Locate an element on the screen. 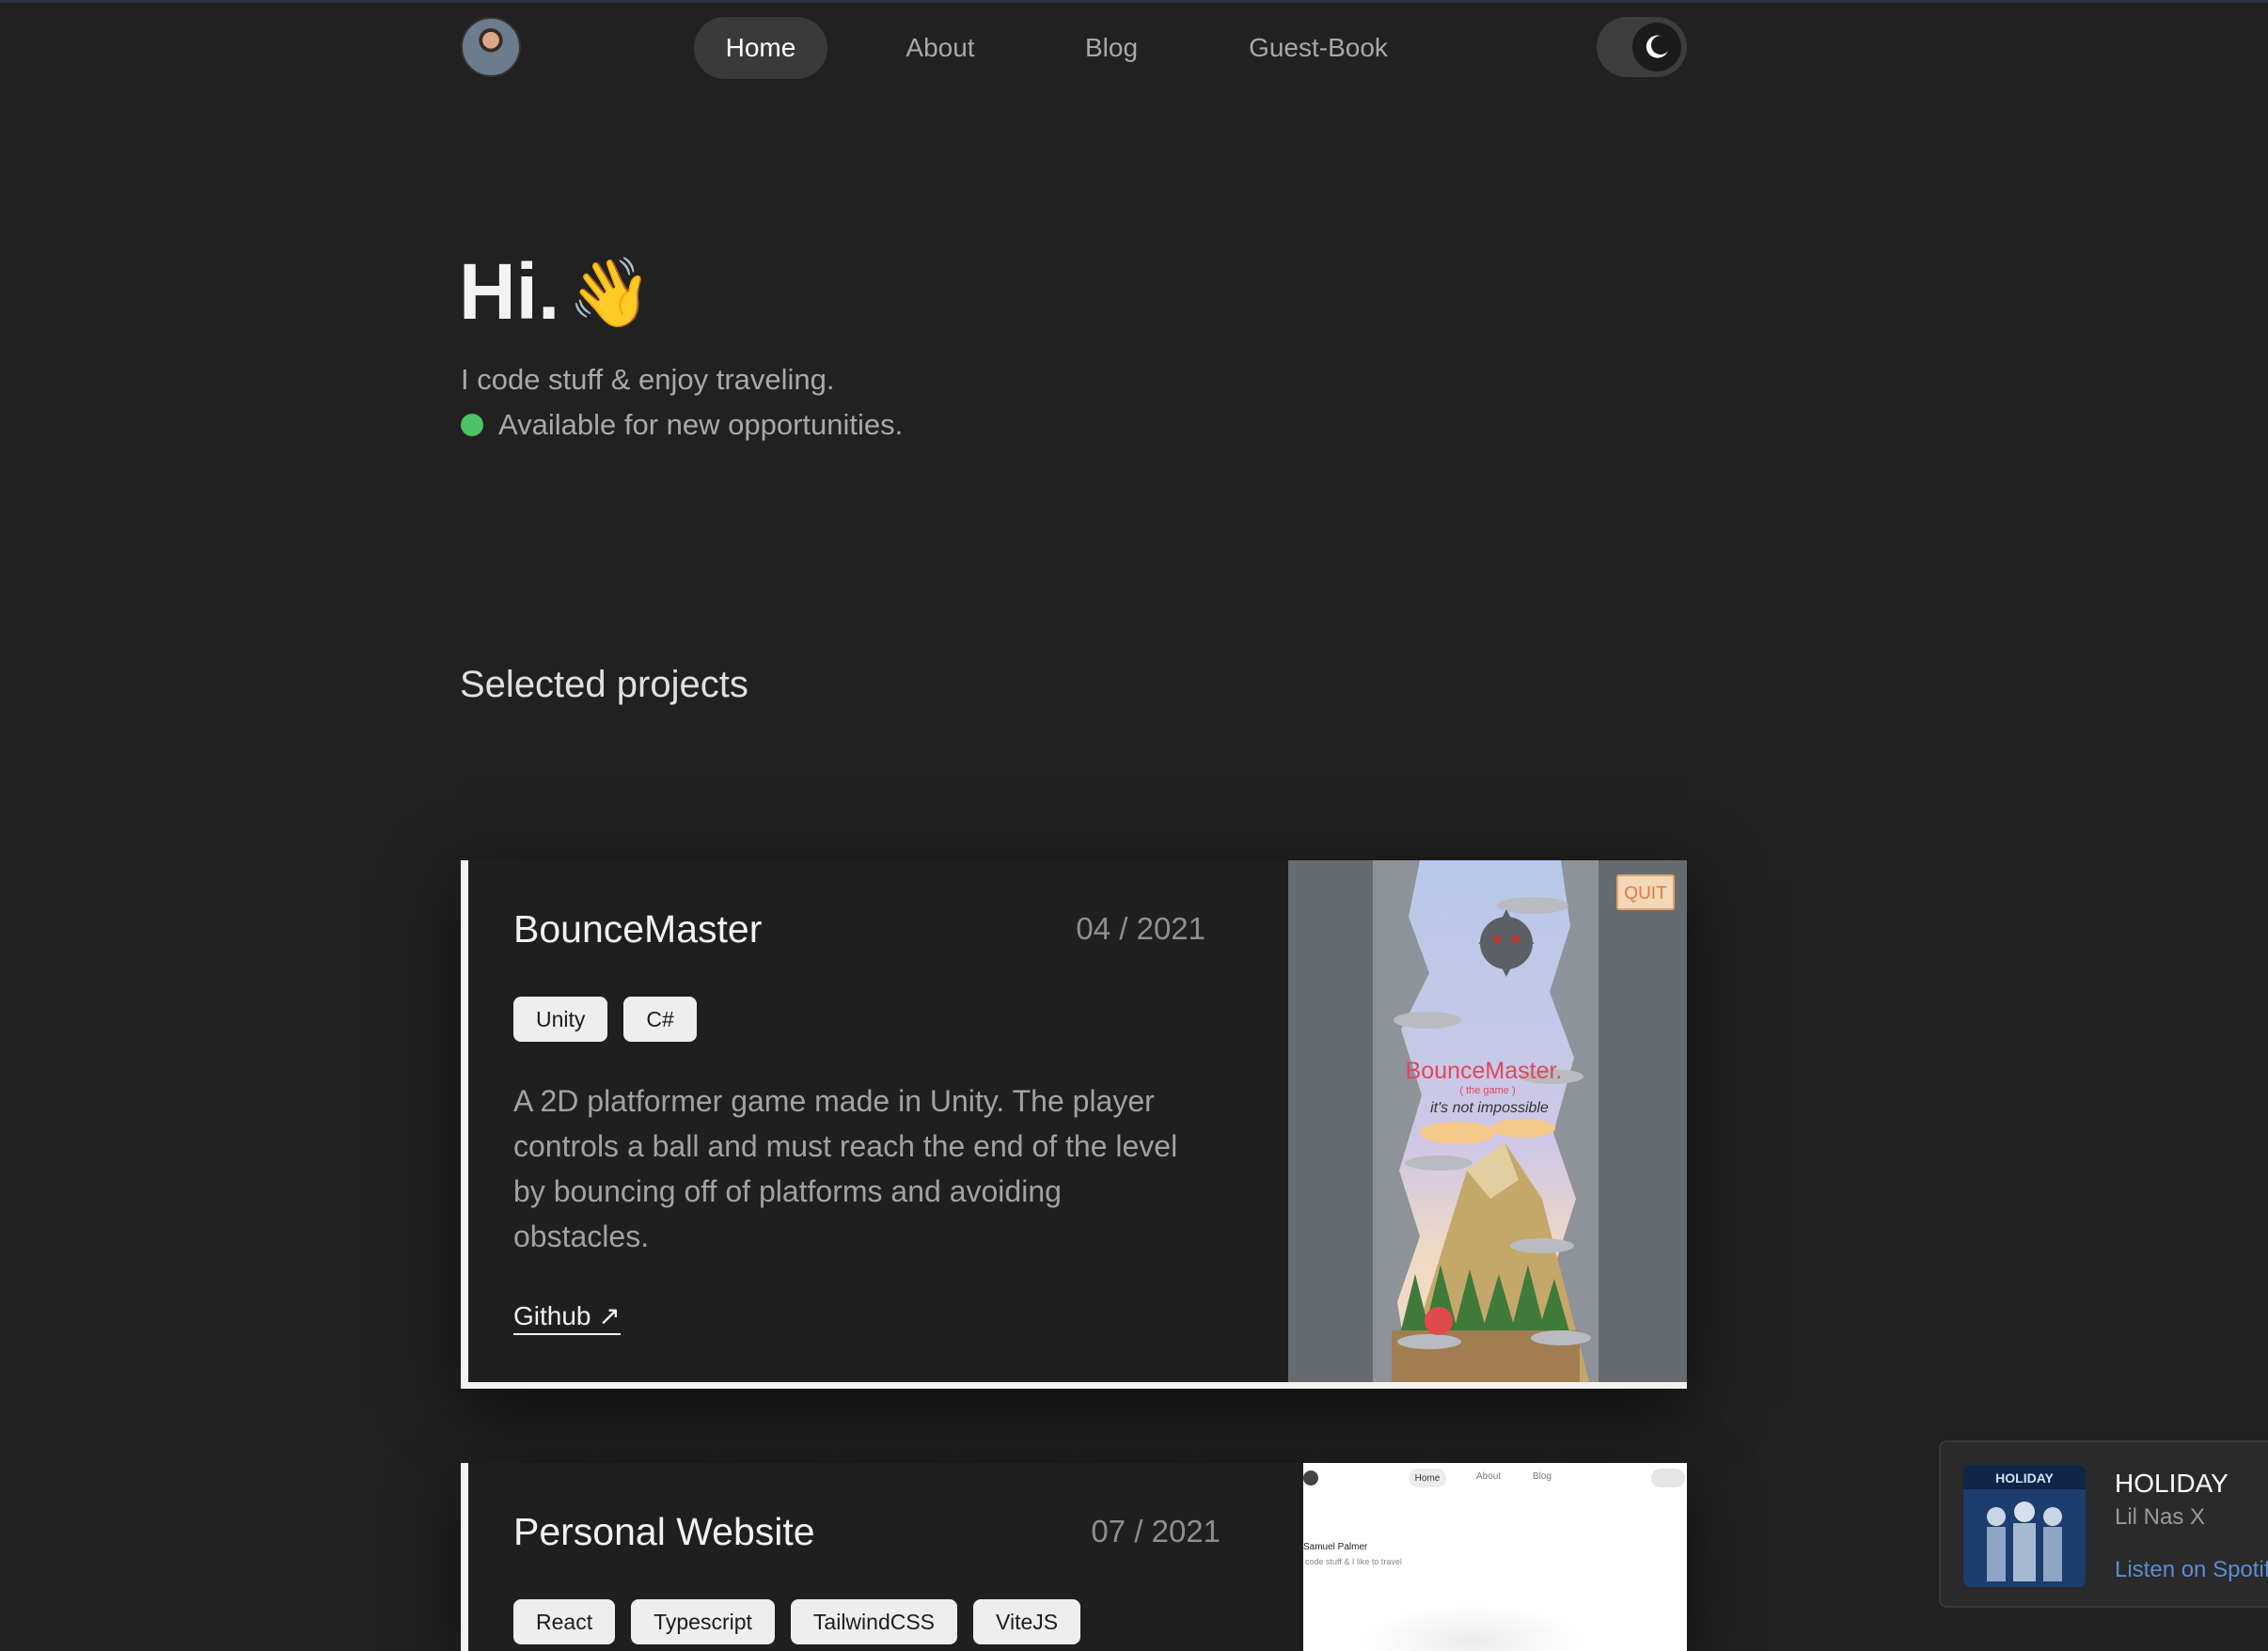 Image resolution: width=2268 pixels, height=1651 pixels. game-subtitle-text: ( the game ) is located at coordinates (1487, 1090).